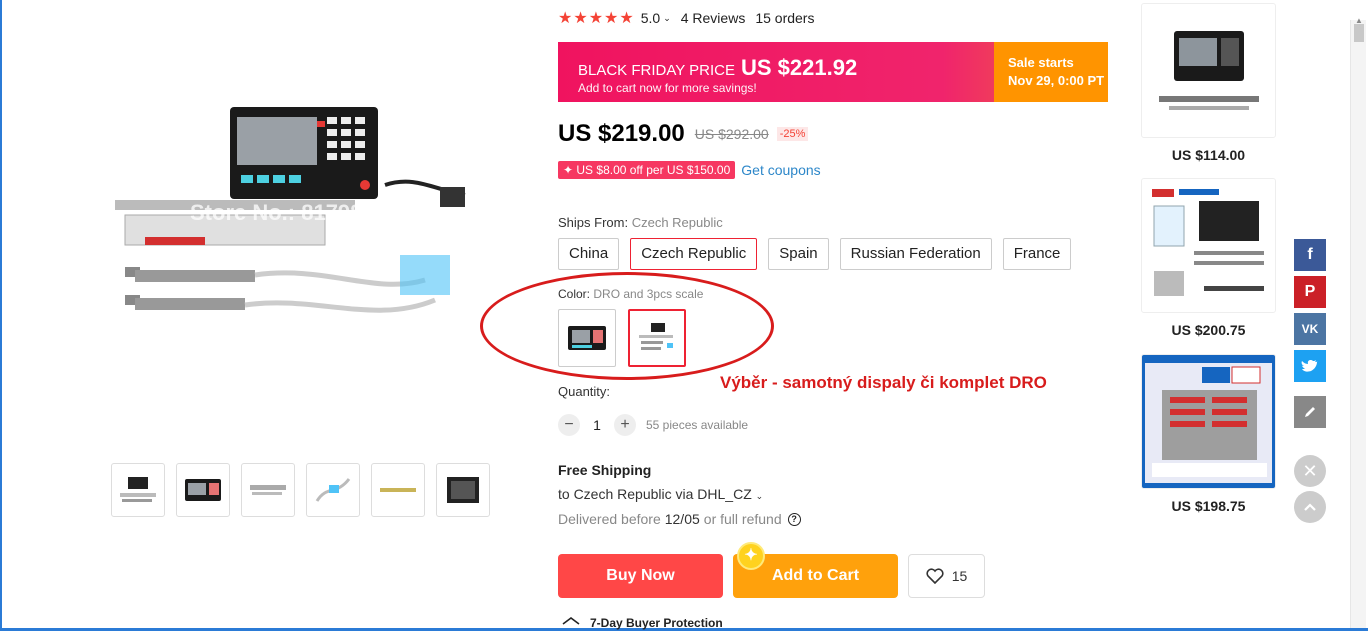 The image size is (1368, 631). Describe the element at coordinates (935, 576) in the screenshot. I see `heart-icon` at that location.